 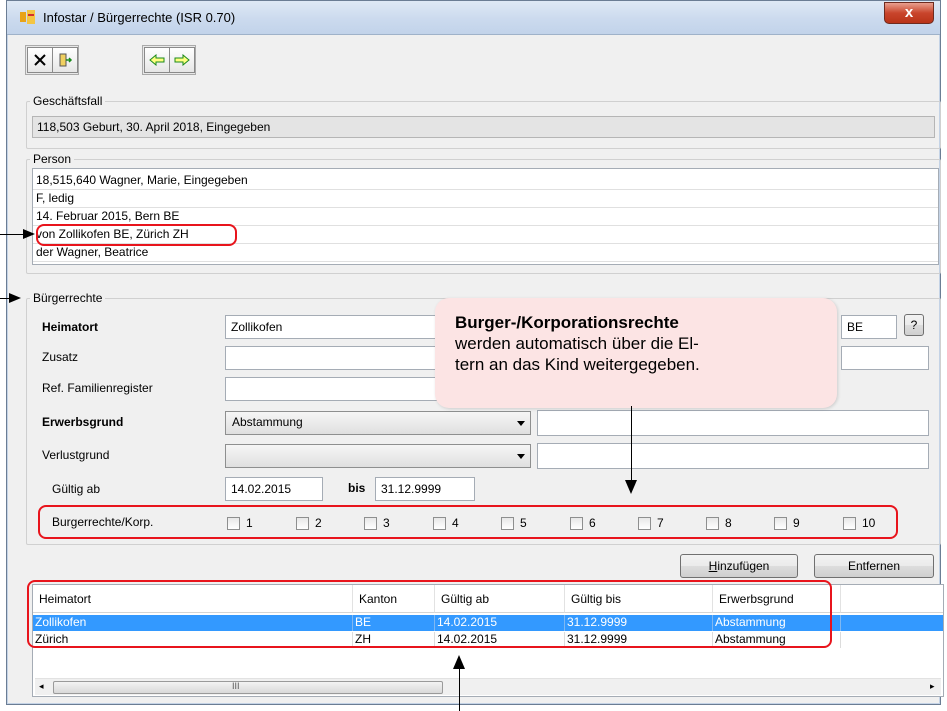 What do you see at coordinates (577, 343) in the screenshot?
I see `callout-line-1: werden automatisch über die El-` at bounding box center [577, 343].